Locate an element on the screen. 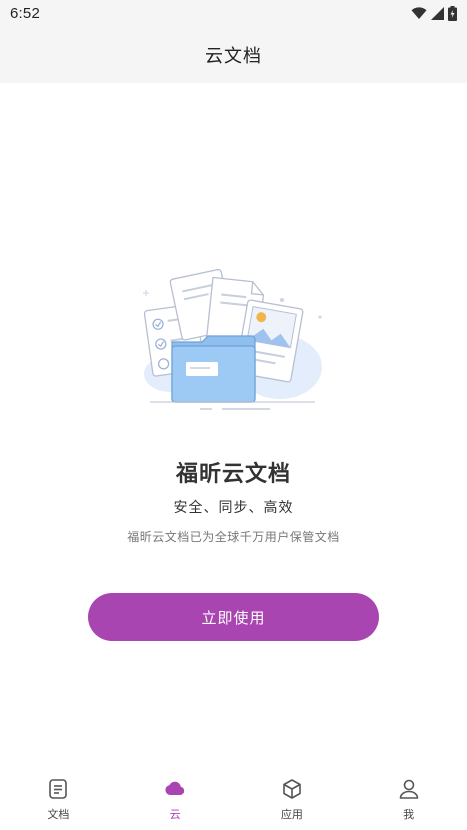  hero-title: 福昕云文档 is located at coordinates (233, 474).